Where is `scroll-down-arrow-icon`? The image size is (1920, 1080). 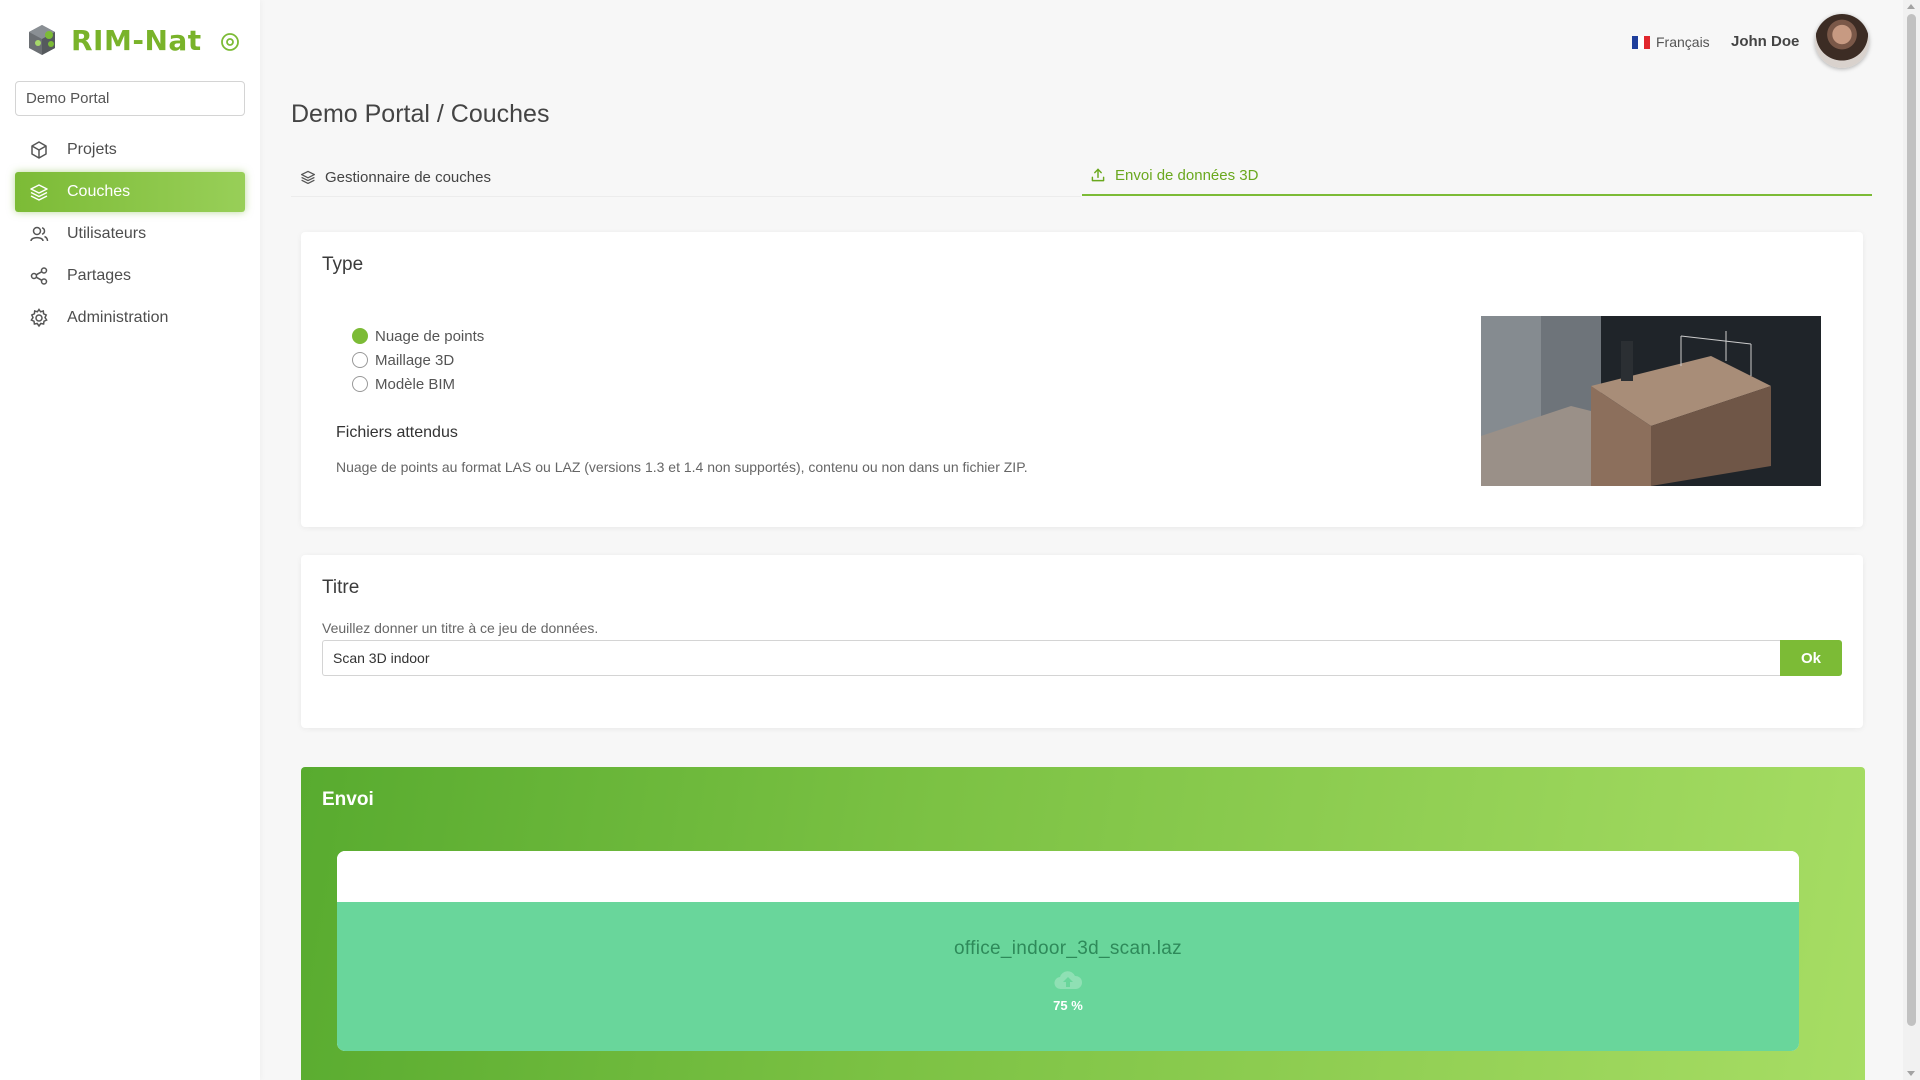
scroll-down-arrow-icon is located at coordinates (1911, 1073).